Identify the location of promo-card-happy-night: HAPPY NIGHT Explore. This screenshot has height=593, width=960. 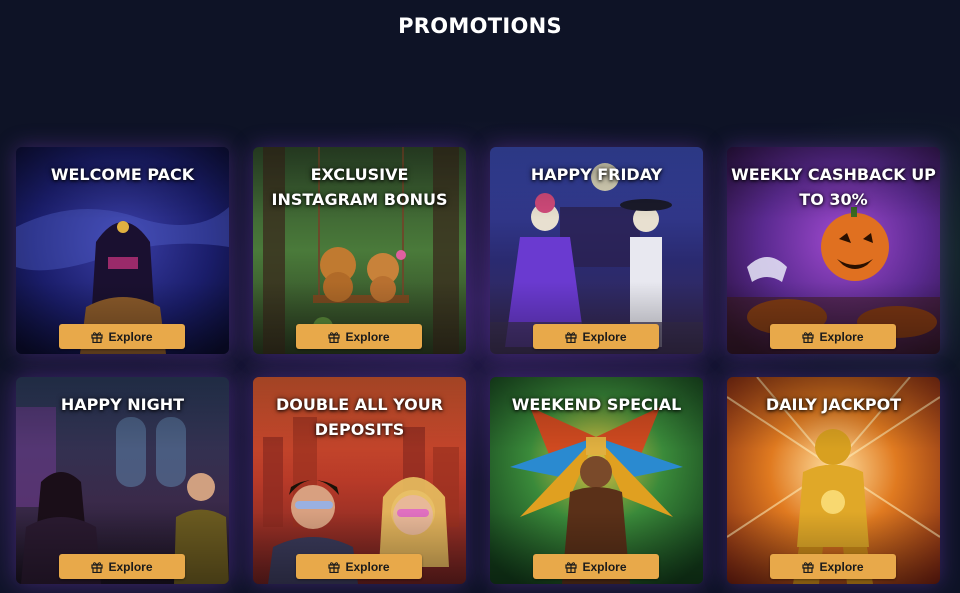
(122, 480).